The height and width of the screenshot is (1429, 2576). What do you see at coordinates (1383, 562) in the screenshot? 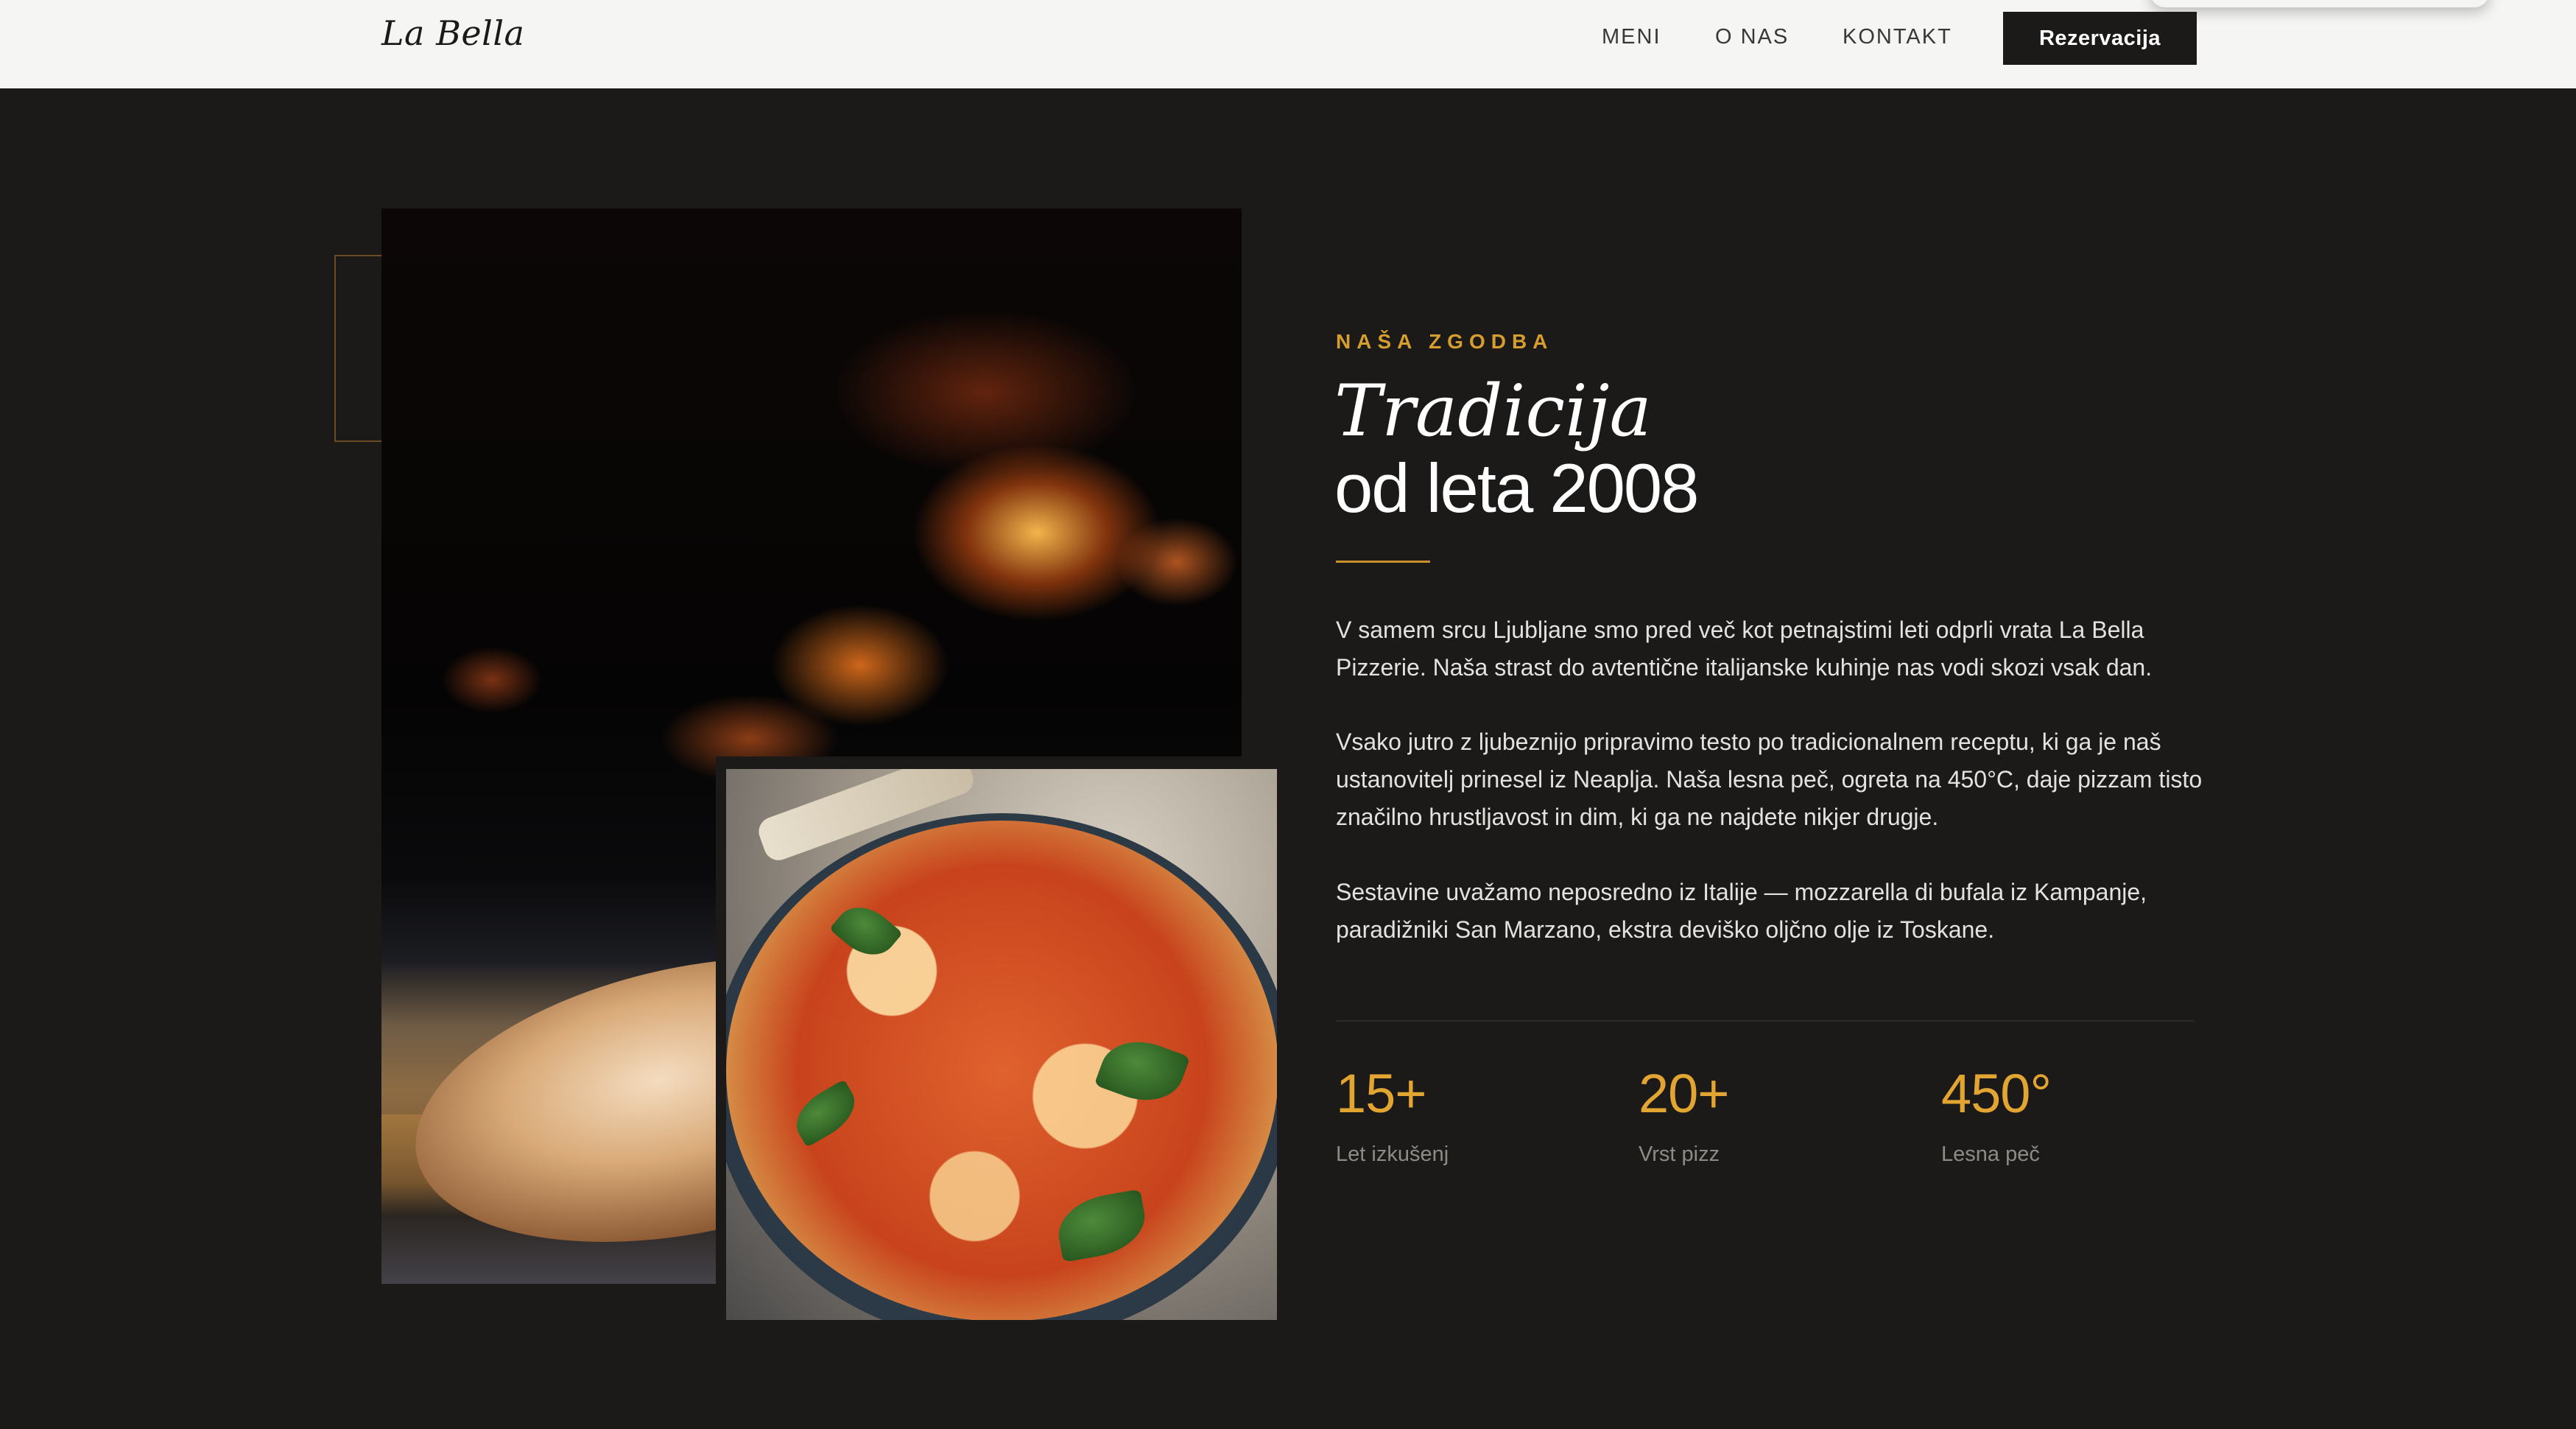
I see `title-underline` at bounding box center [1383, 562].